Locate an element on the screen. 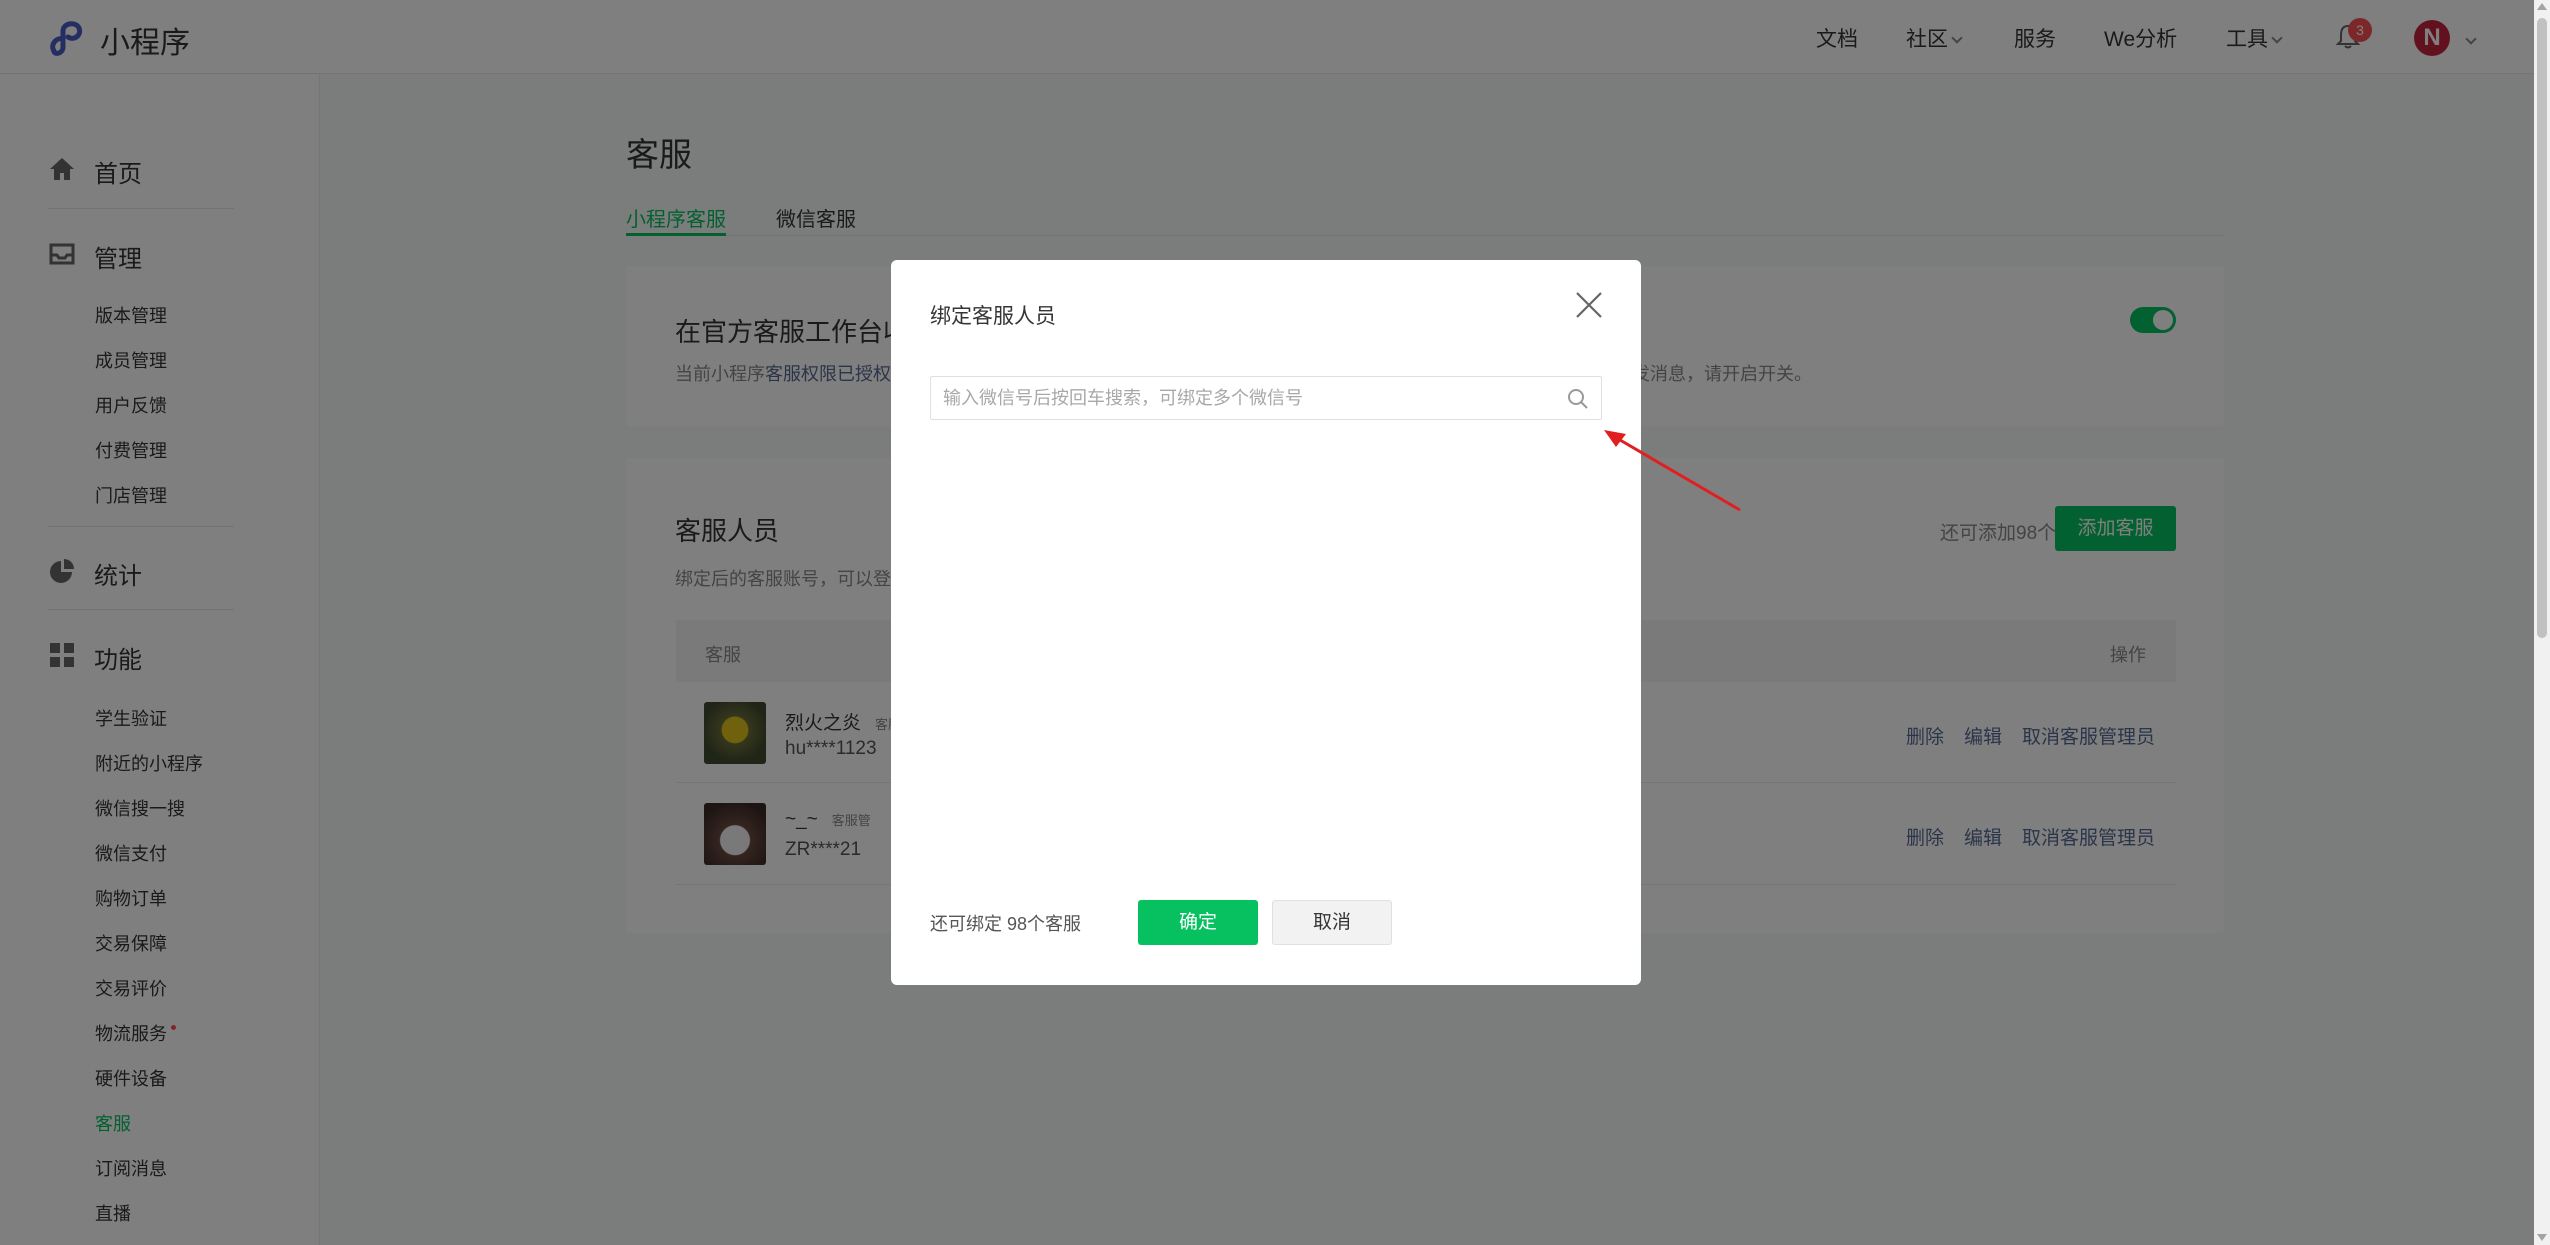 This screenshot has width=2550, height=1245. dialog-title: 绑定客服人员 is located at coordinates (993, 316).